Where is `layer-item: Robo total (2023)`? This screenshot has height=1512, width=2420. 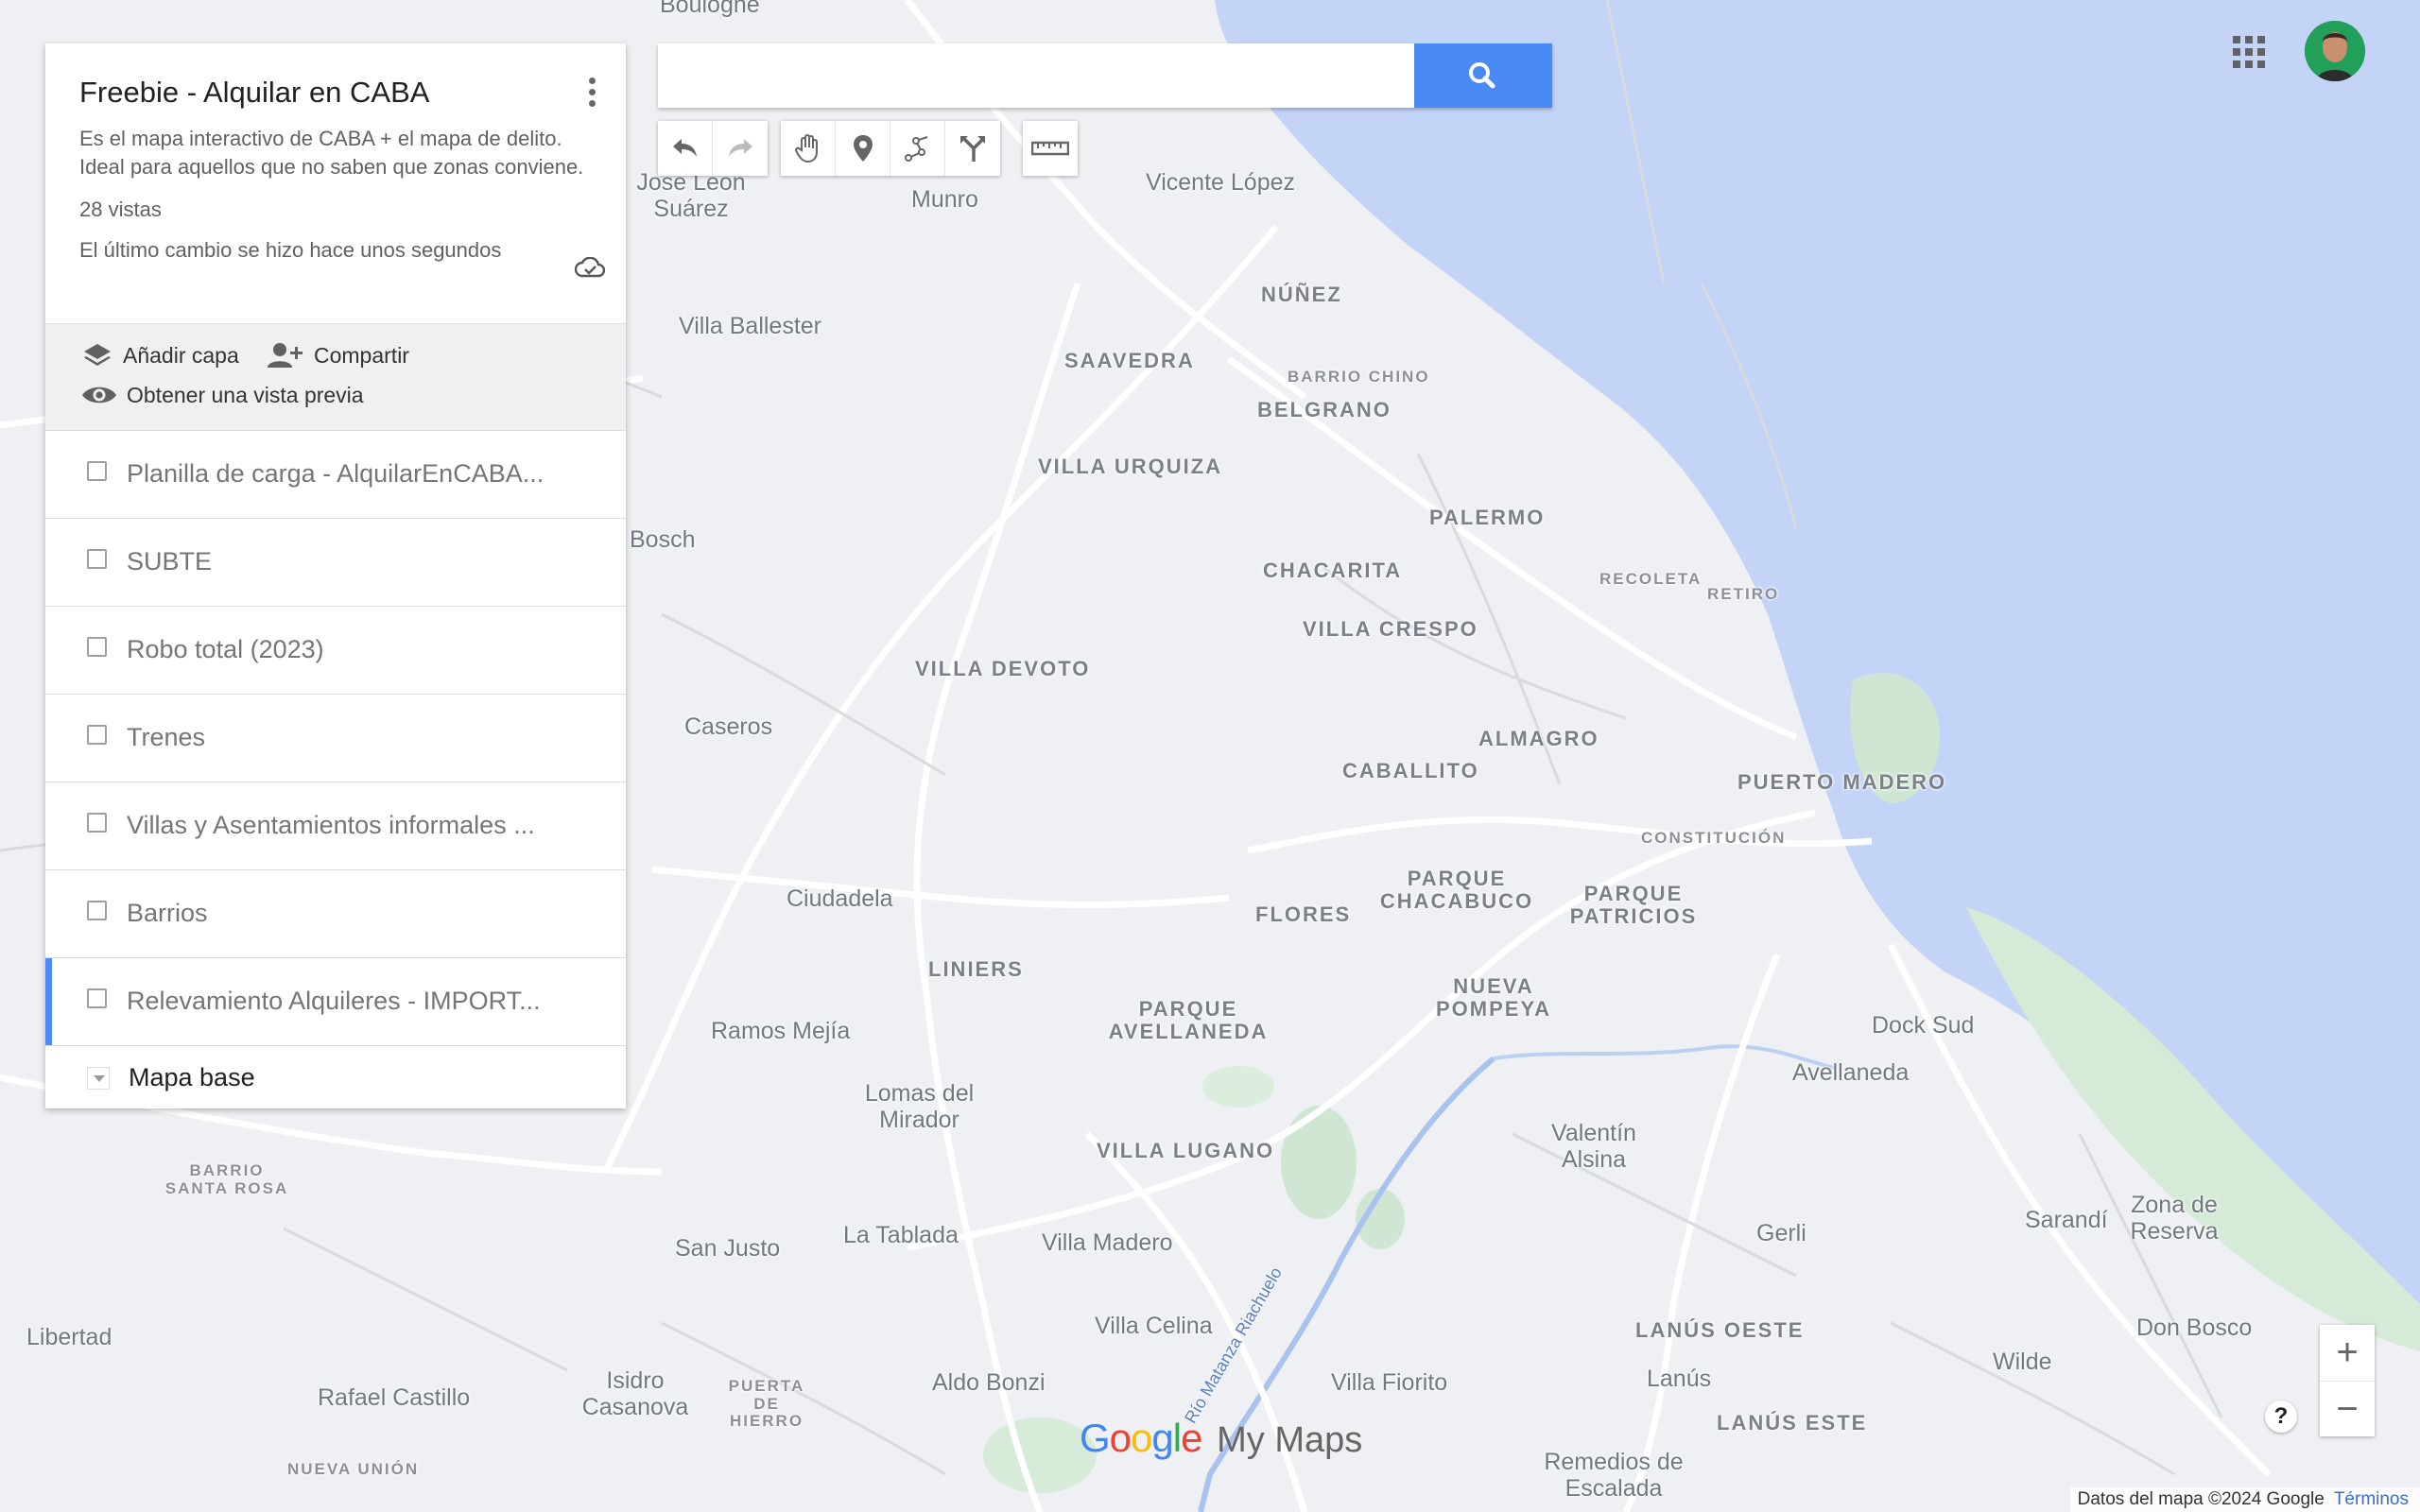 layer-item: Robo total (2023) is located at coordinates (335, 650).